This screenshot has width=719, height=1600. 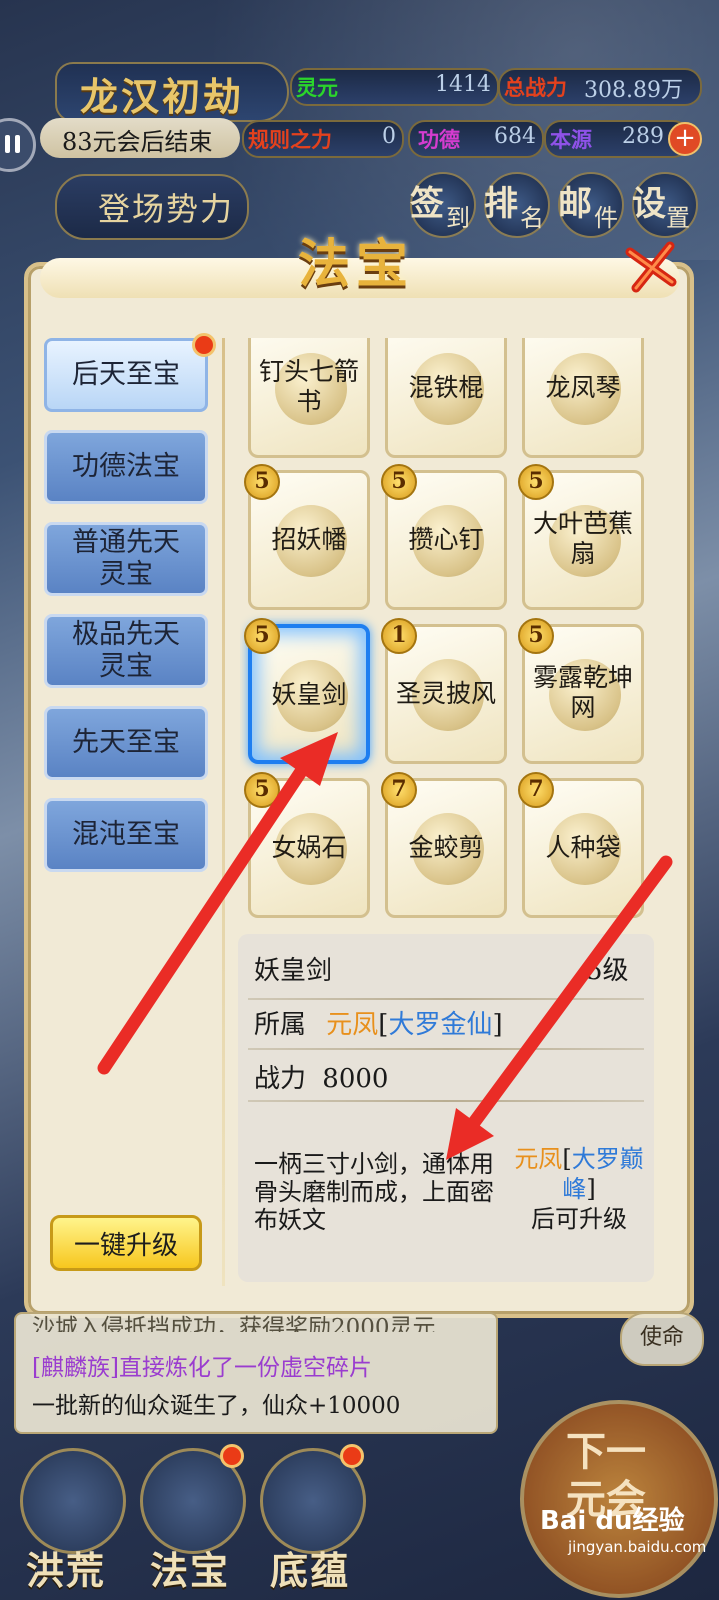 What do you see at coordinates (579, 1219) in the screenshot?
I see `req-suffix: 后可升级` at bounding box center [579, 1219].